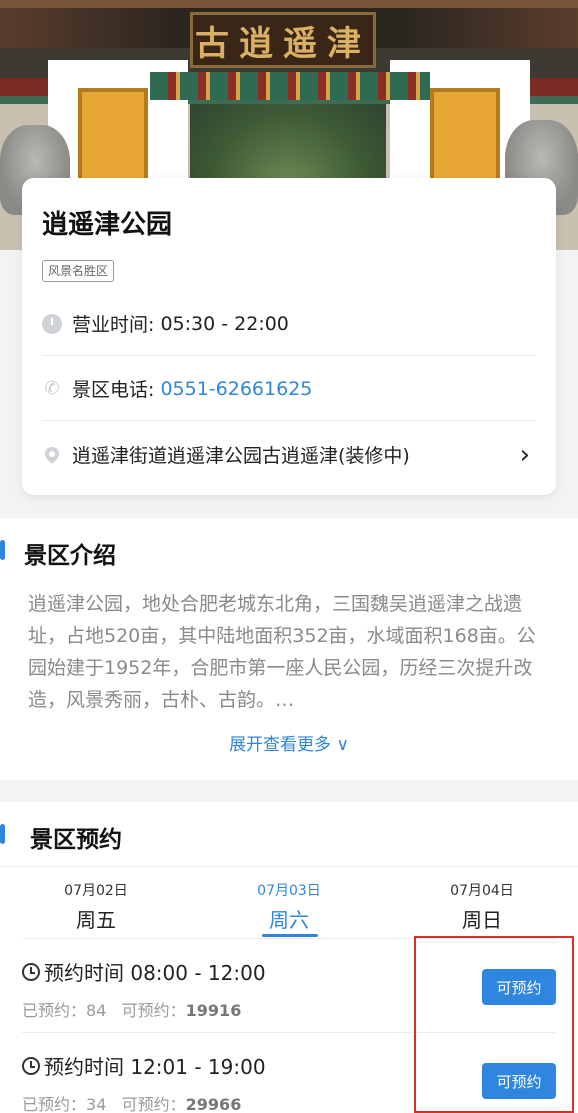 This screenshot has height=1113, width=578. I want to click on time-slot: 预约时间 08:00 - 12:00 已预约：84 可预约：19916 可预约, so click(289, 986).